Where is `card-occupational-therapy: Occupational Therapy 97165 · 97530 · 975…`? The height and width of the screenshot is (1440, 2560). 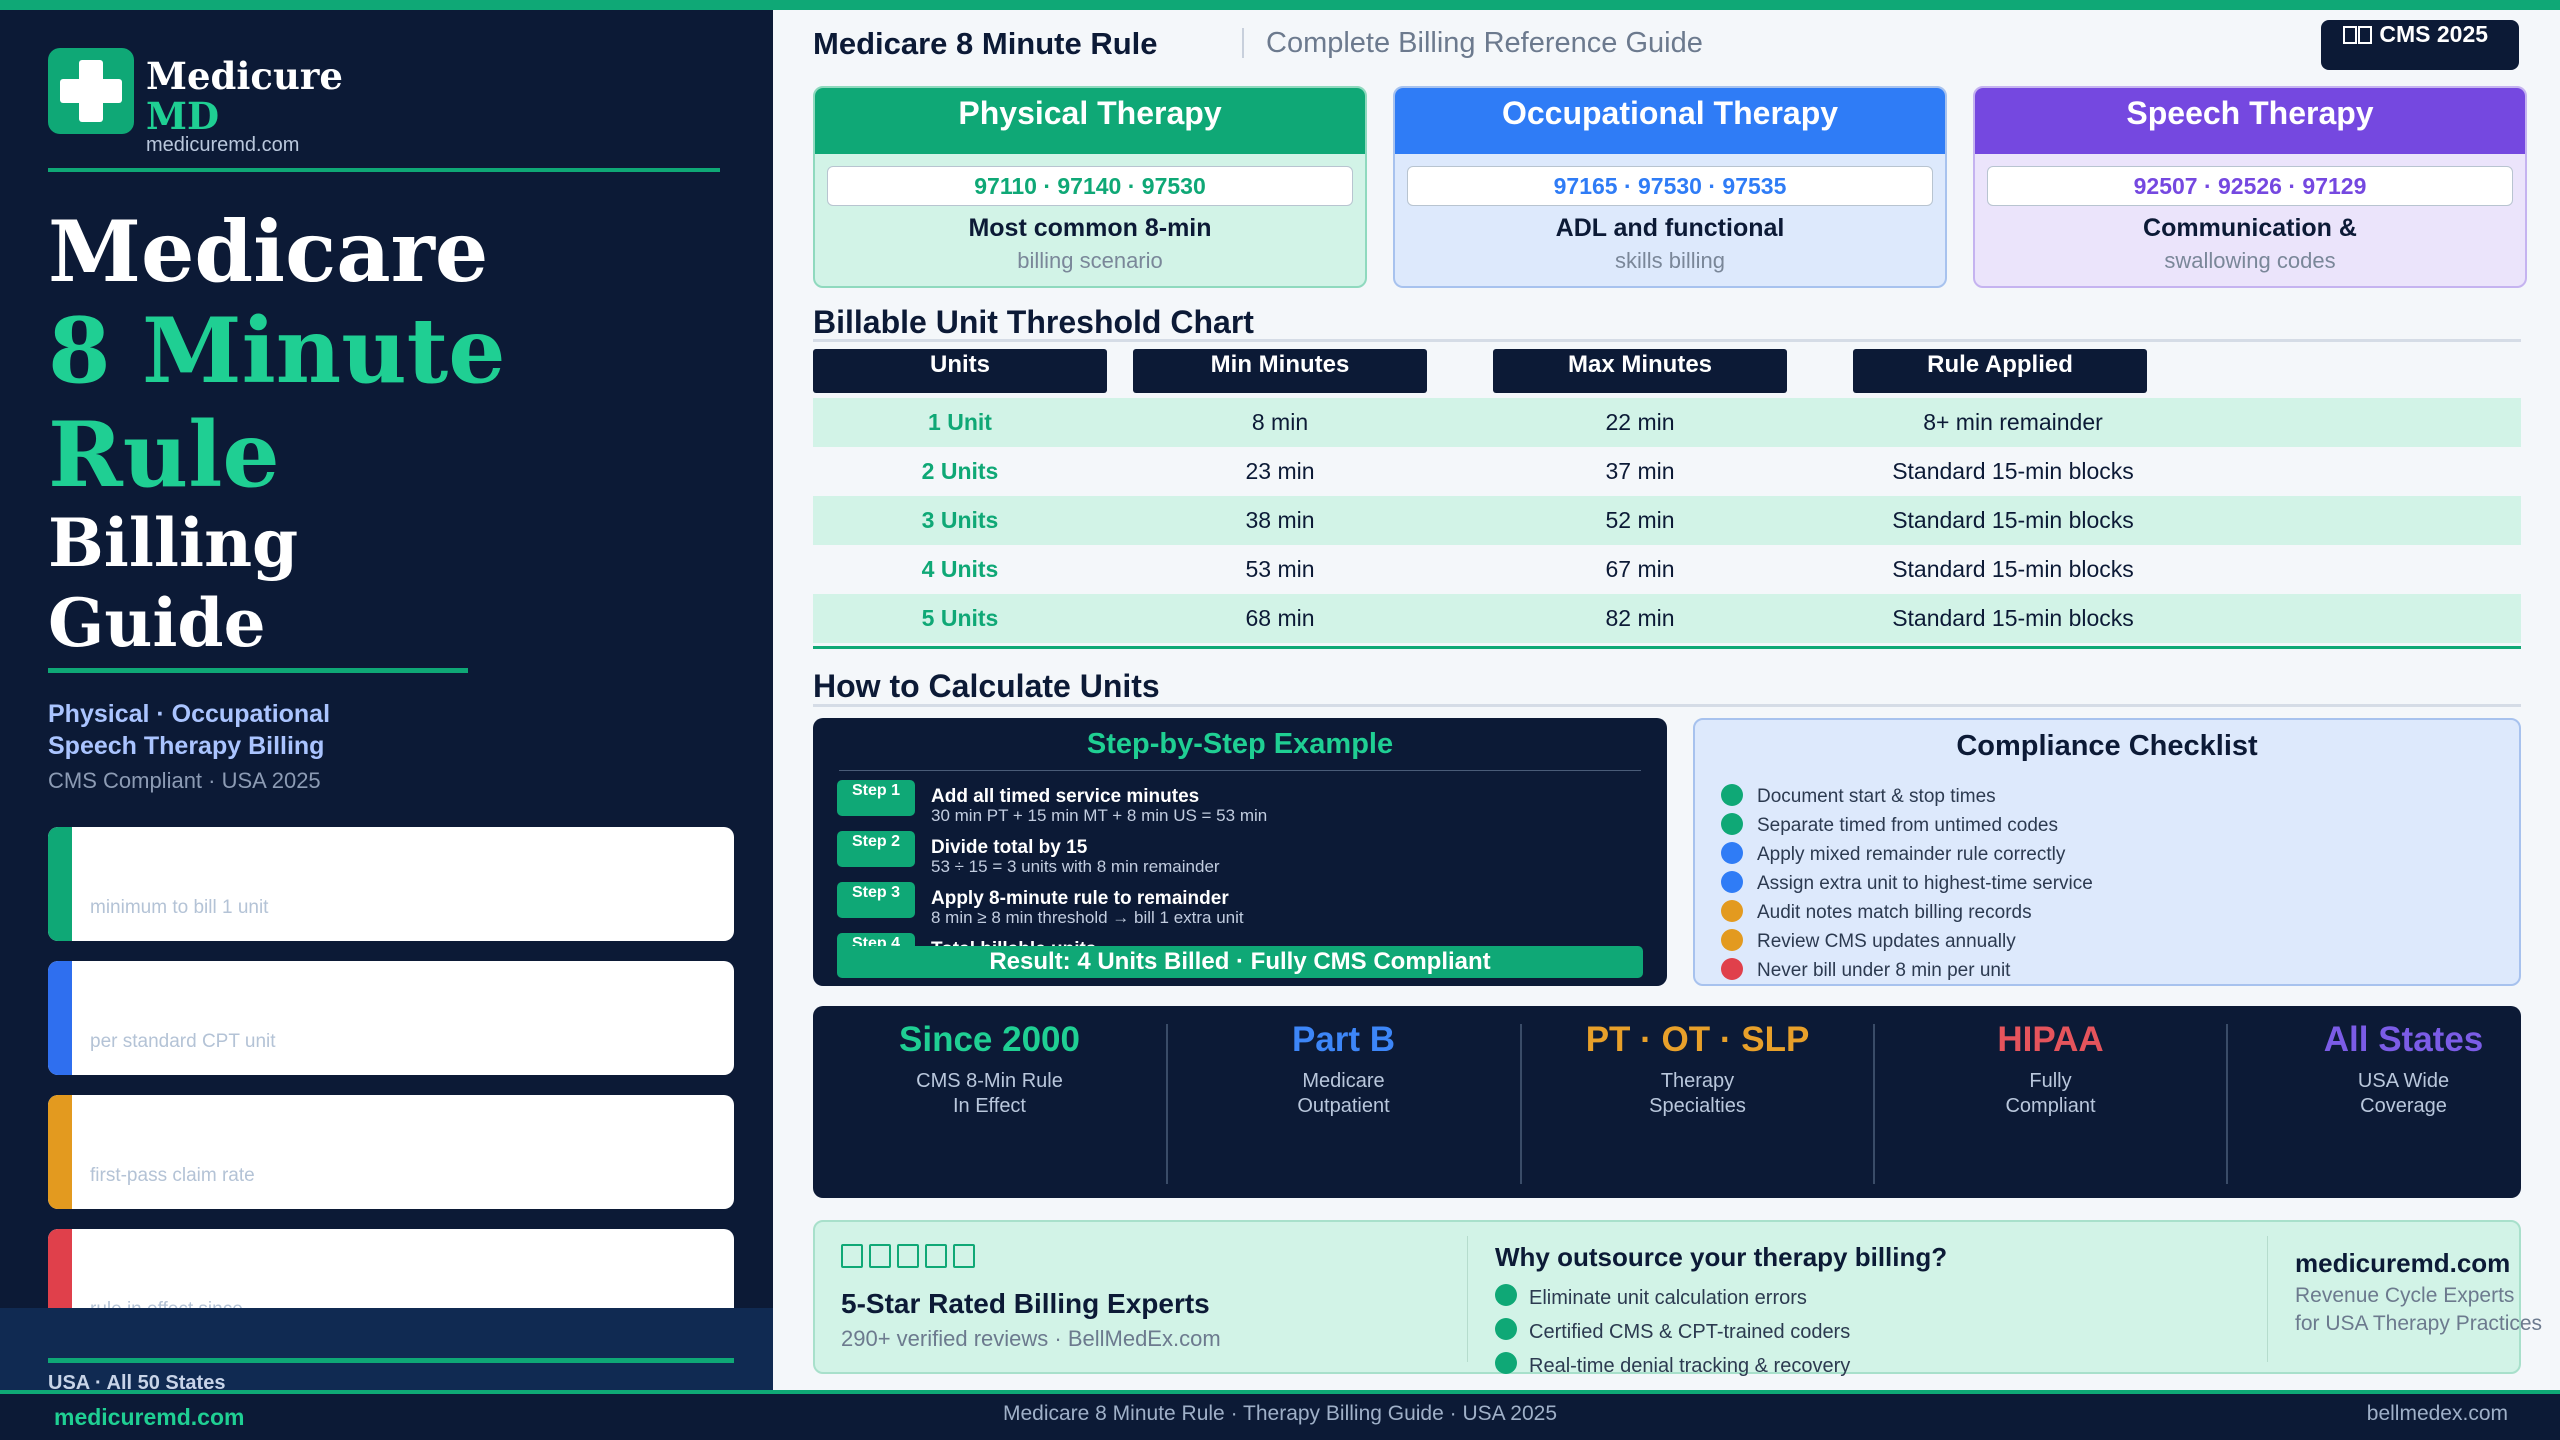
card-occupational-therapy: Occupational Therapy 97165 · 97530 · 975… is located at coordinates (1670, 187).